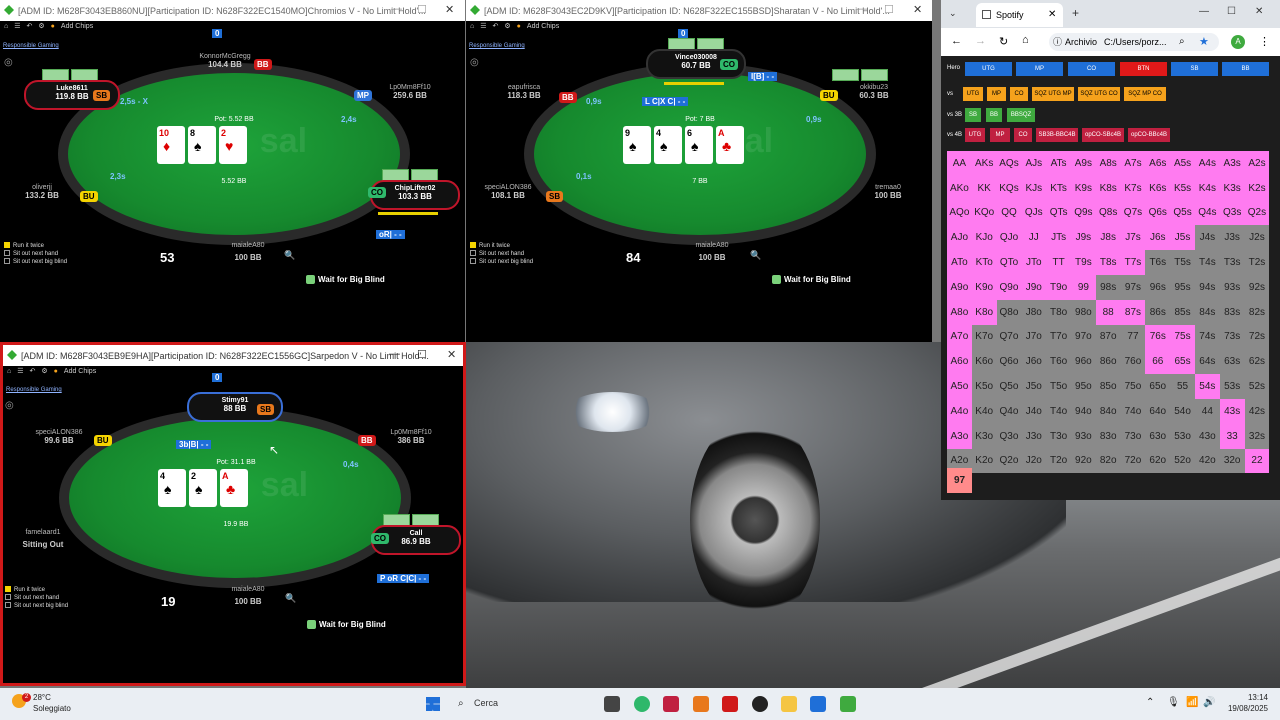  What do you see at coordinates (959, 188) in the screenshot?
I see `range-cell: AKo` at bounding box center [959, 188].